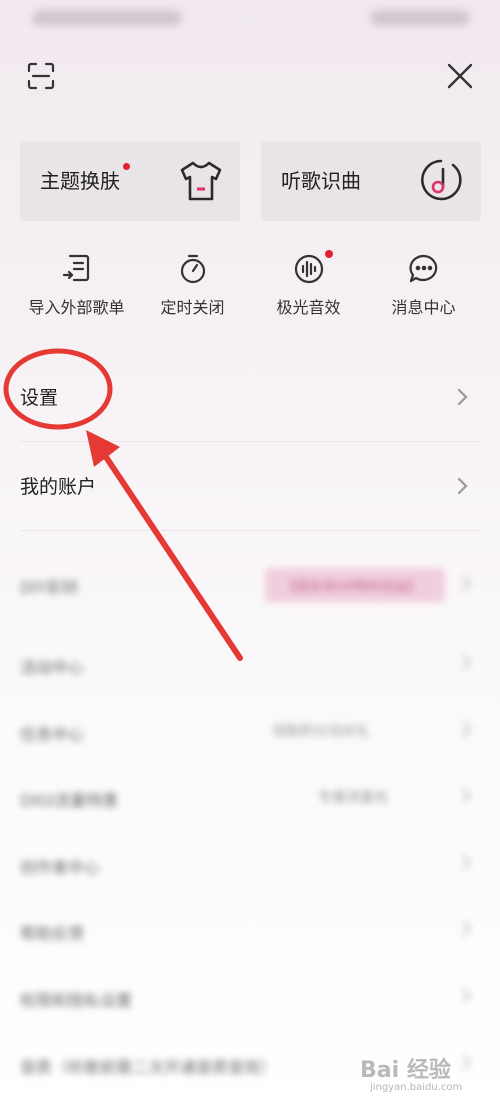  Describe the element at coordinates (352, 587) in the screenshot. I see `promo-pill-text: 【限免领VIP畅听权益】` at that location.